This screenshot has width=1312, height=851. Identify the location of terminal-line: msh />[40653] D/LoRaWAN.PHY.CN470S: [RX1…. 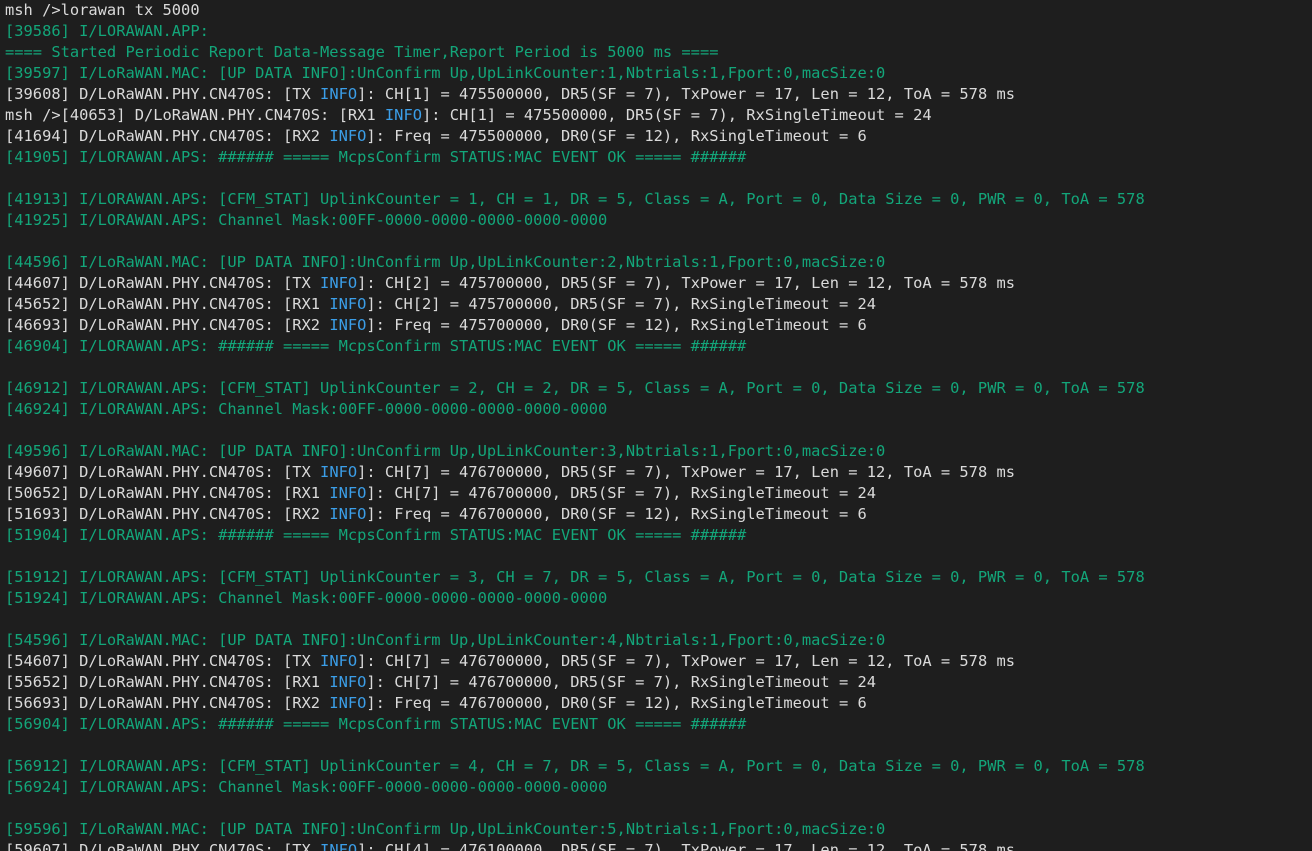
(658, 115).